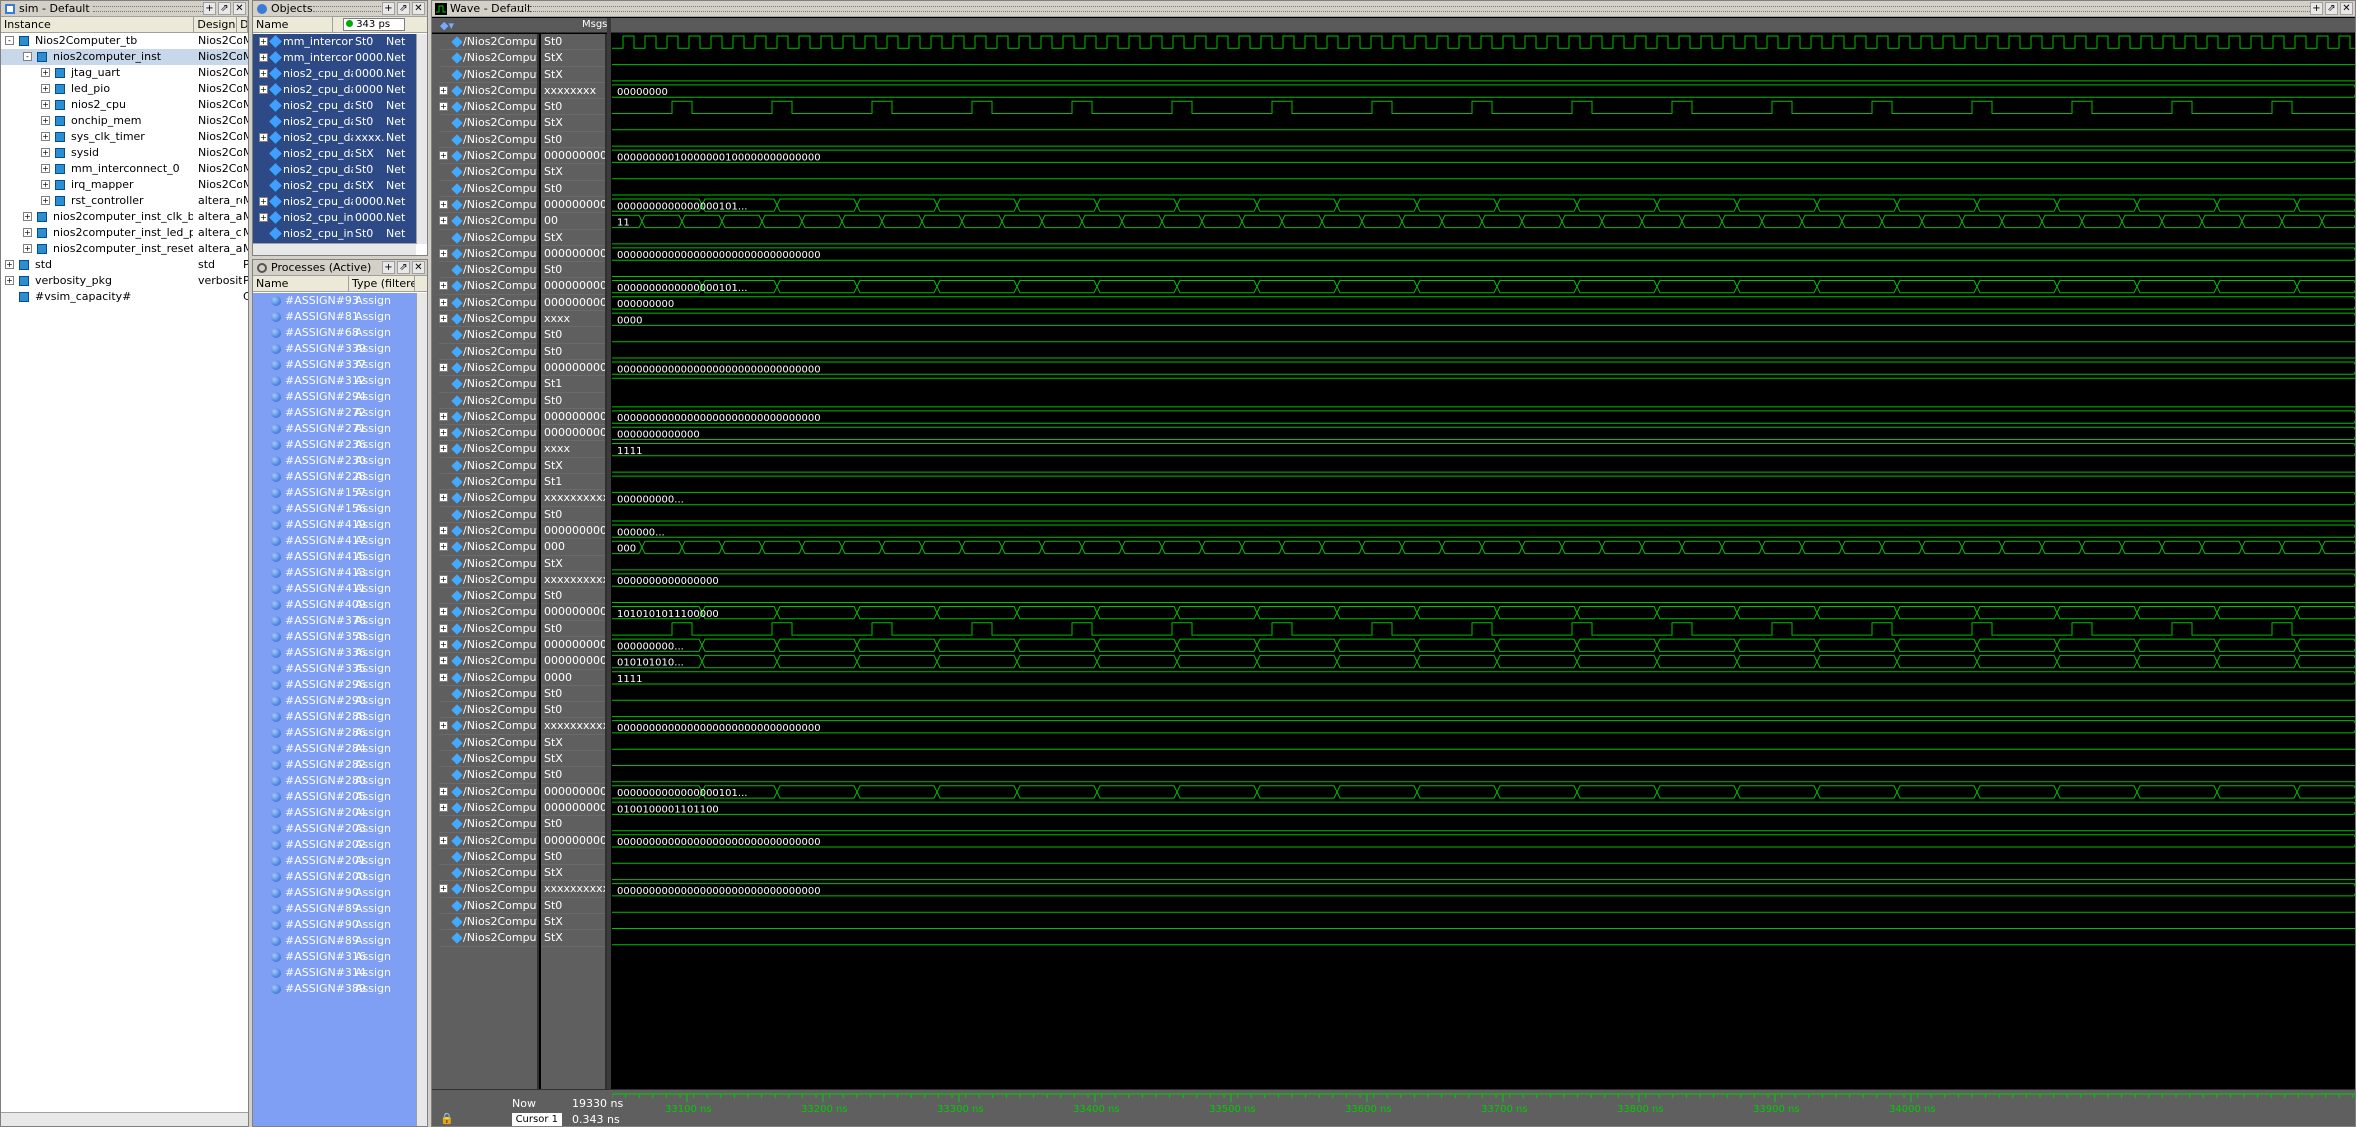 Image resolution: width=2356 pixels, height=1127 pixels. What do you see at coordinates (334, 461) in the screenshot?
I see `process-row: #ASSIGN#230 Assign` at bounding box center [334, 461].